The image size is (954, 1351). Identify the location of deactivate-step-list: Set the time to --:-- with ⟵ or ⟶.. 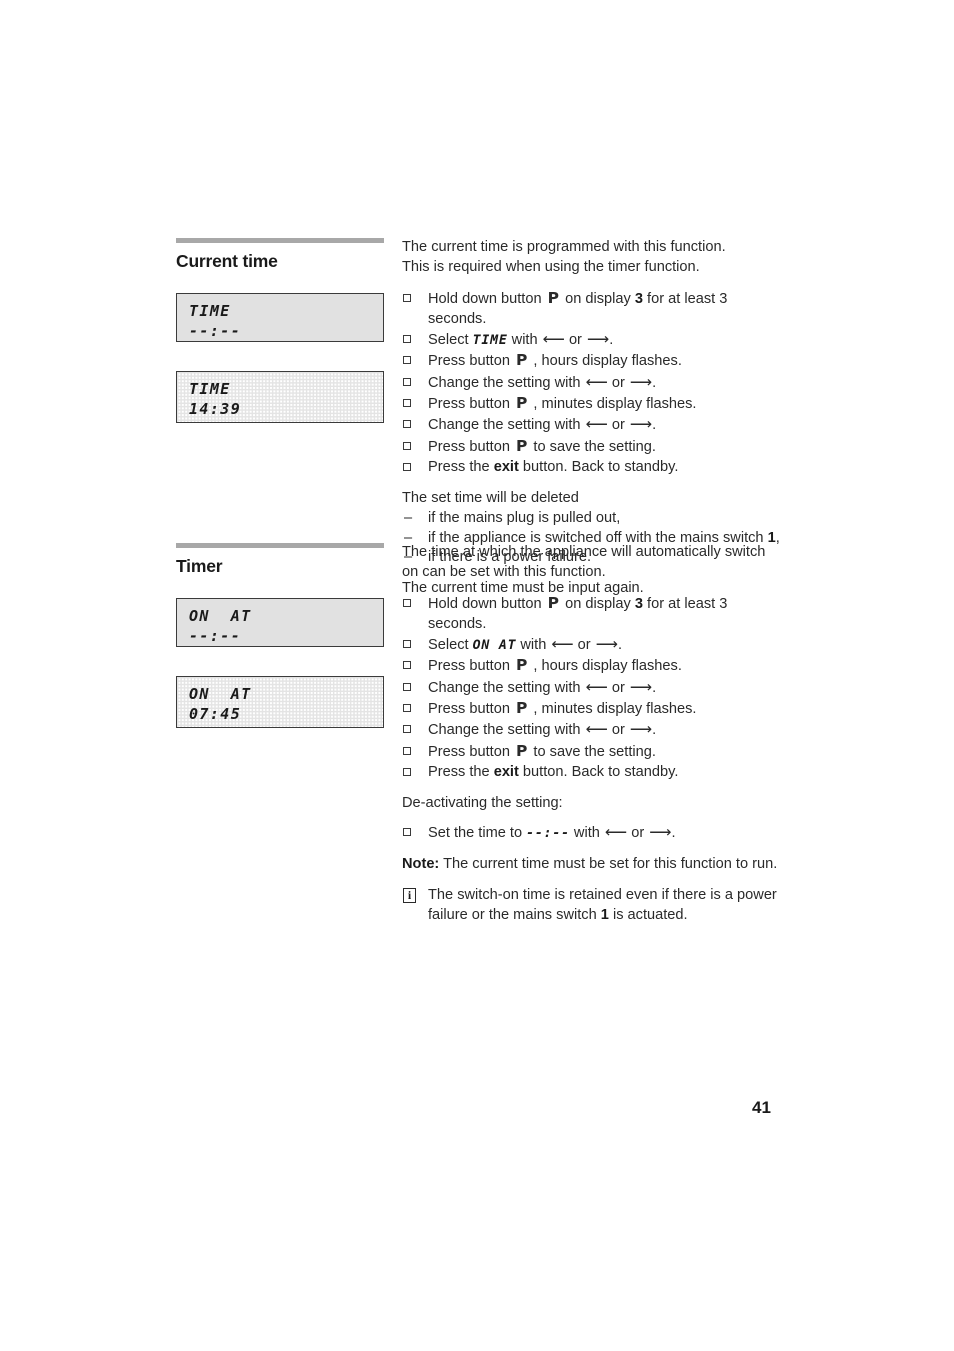
(593, 833).